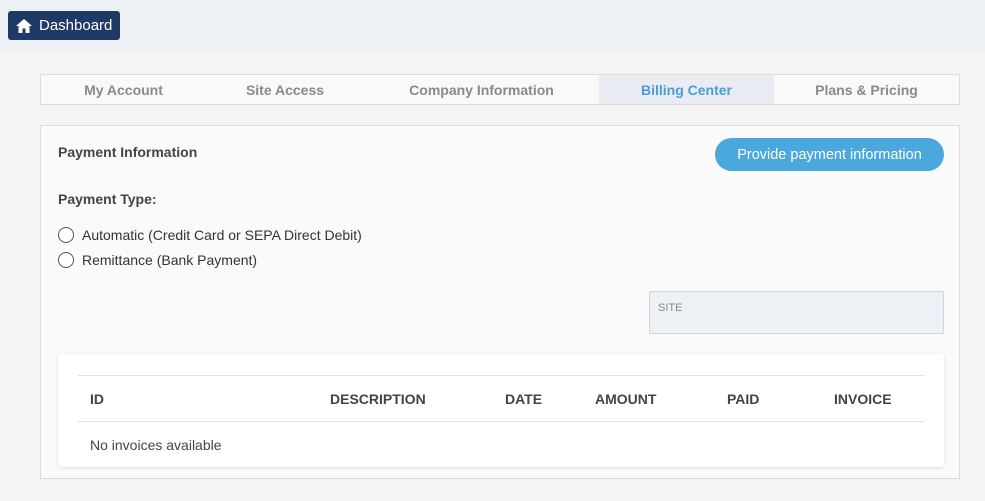 This screenshot has height=501, width=985. I want to click on tab-plans-pricing: Plans & Pricing, so click(866, 89).